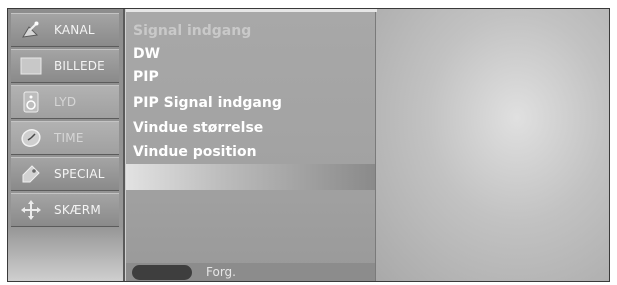 Image resolution: width=617 pixels, height=285 pixels. I want to click on submenu-footer: Forg., so click(250, 272).